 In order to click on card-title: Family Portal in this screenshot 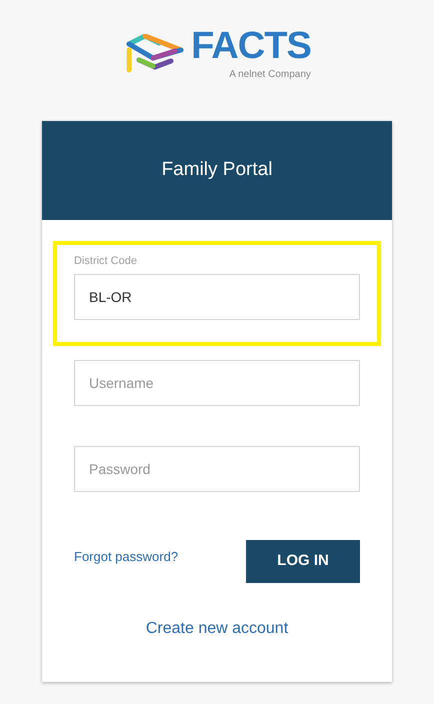, I will do `click(217, 170)`.